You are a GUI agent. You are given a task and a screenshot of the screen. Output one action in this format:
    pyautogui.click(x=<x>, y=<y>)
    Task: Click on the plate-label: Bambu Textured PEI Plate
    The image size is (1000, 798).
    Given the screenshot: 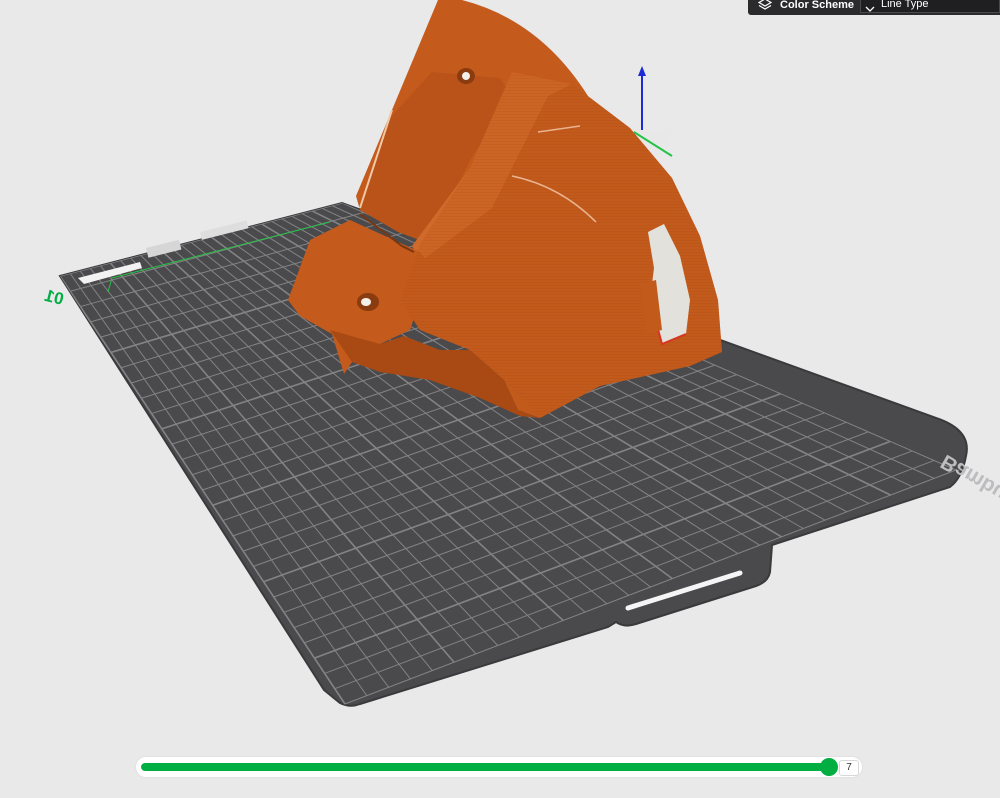 What is the action you would take?
    pyautogui.click(x=968, y=525)
    